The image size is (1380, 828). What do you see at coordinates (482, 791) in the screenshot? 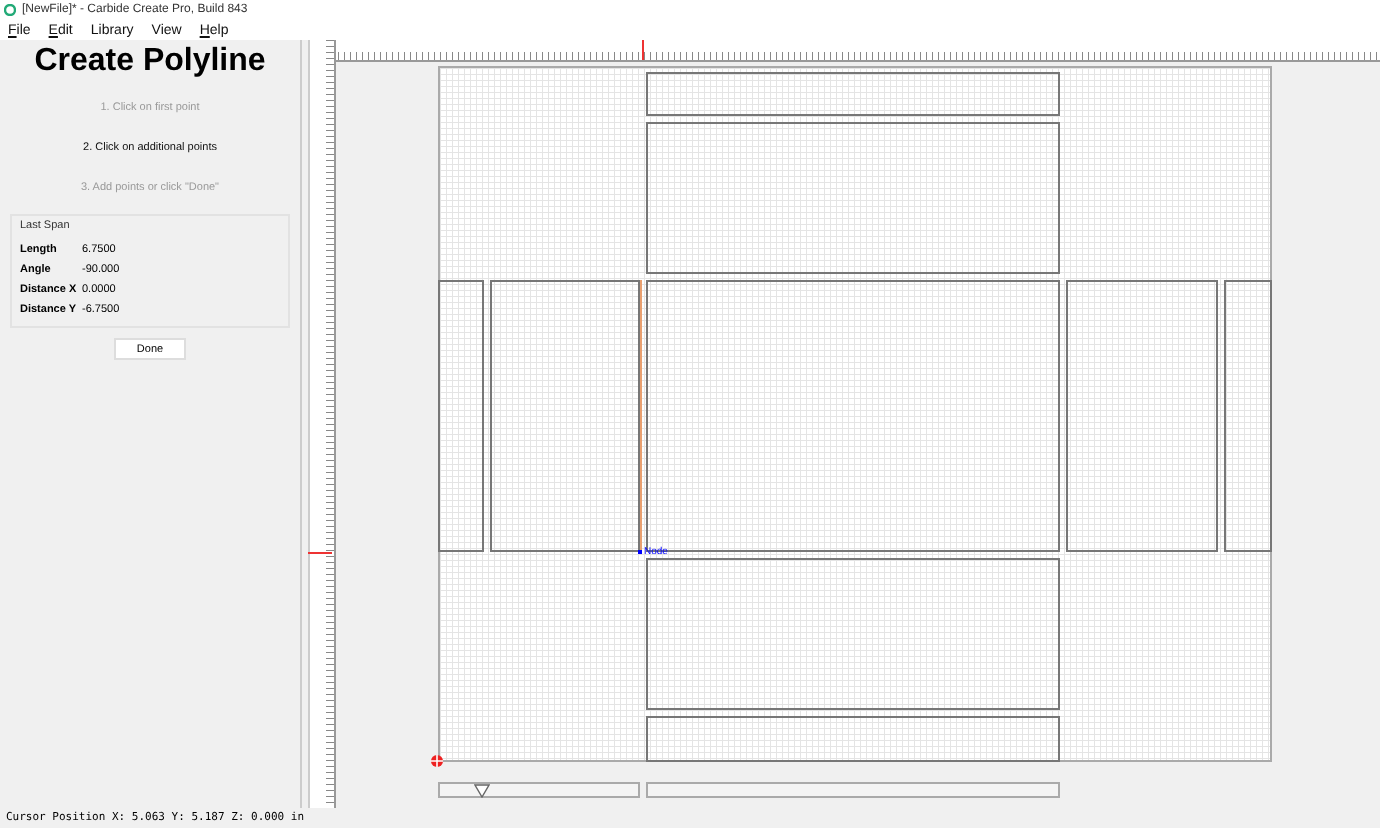
I see `arrow-handle-icon` at bounding box center [482, 791].